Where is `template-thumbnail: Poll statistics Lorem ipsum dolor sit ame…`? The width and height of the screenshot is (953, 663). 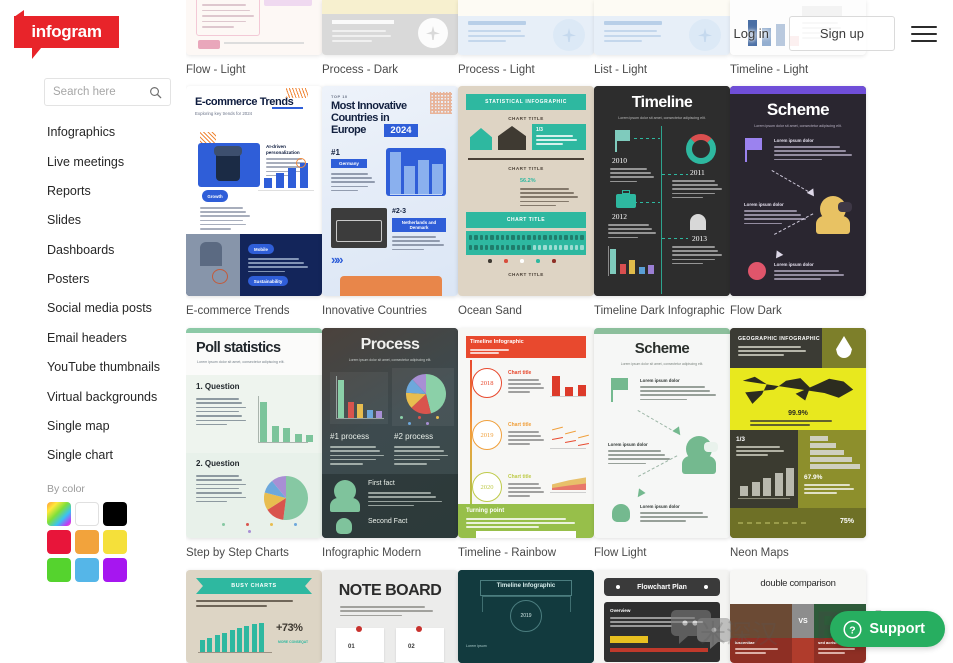 template-thumbnail: Poll statistics Lorem ipsum dolor sit ame… is located at coordinates (254, 433).